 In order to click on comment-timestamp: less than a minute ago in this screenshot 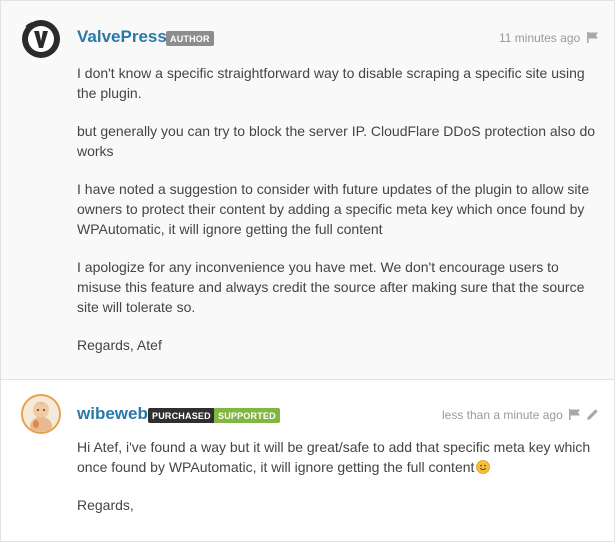, I will do `click(502, 415)`.